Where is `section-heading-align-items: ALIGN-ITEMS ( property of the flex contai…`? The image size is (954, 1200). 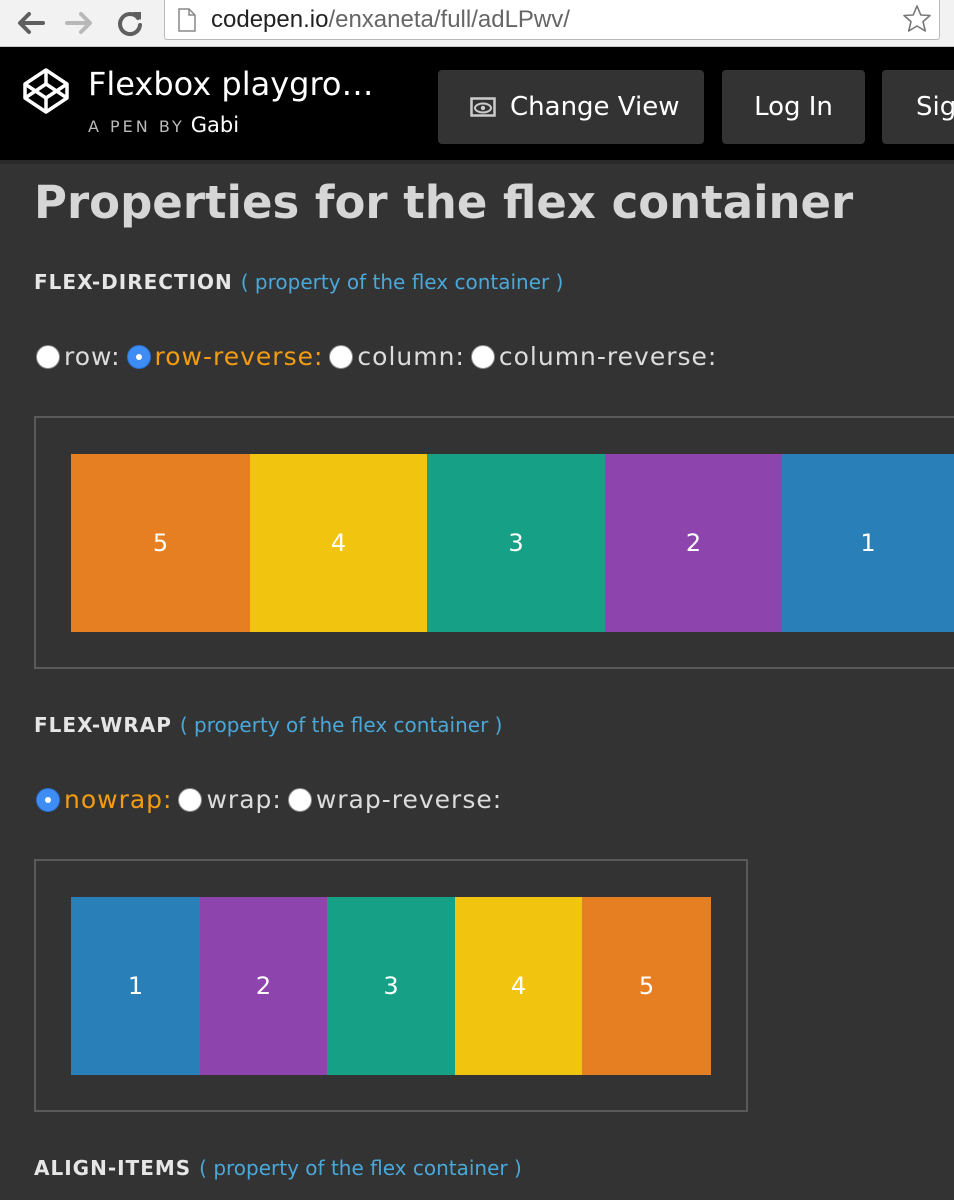 section-heading-align-items: ALIGN-ITEMS ( property of the flex contai… is located at coordinates (278, 1168).